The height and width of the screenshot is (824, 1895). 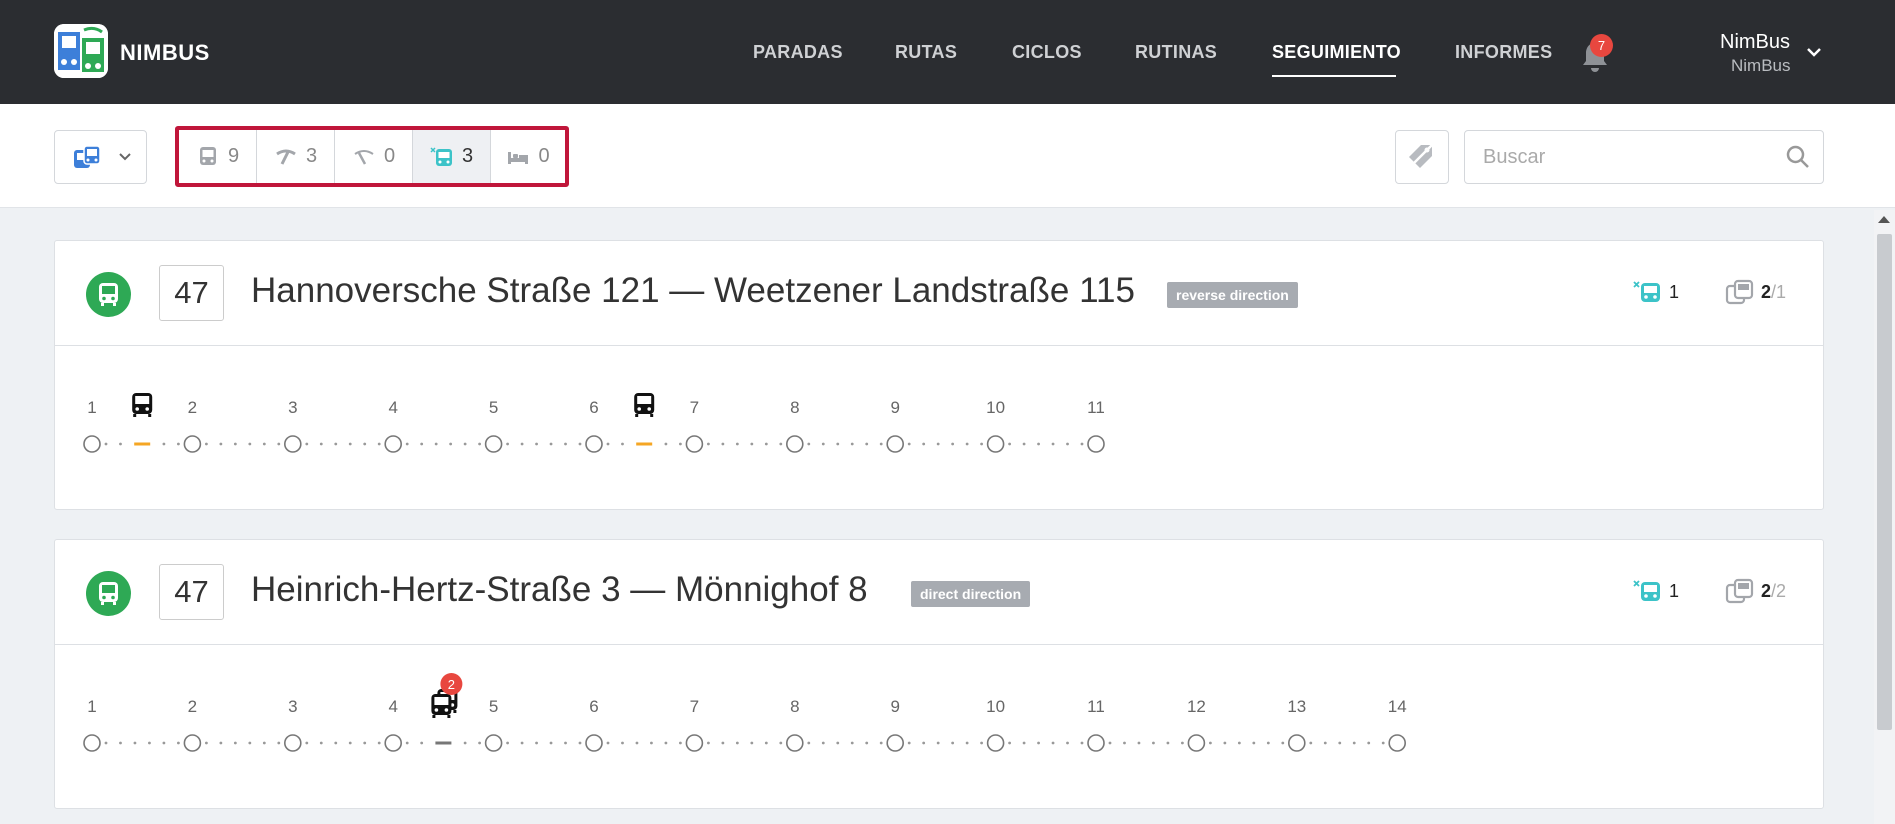 I want to click on search-icon, so click(x=1798, y=157).